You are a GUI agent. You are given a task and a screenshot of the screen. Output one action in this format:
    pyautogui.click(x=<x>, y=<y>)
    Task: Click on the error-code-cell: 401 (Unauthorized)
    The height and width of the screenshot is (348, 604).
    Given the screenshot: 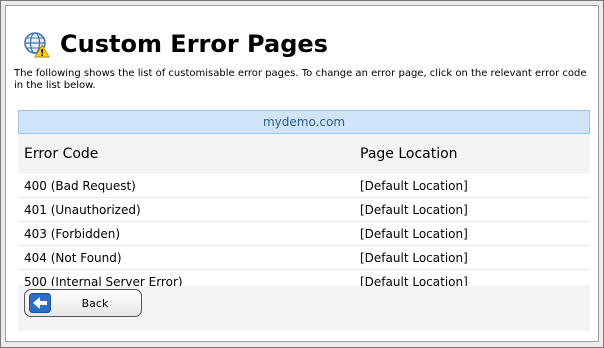 What is the action you would take?
    pyautogui.click(x=189, y=210)
    